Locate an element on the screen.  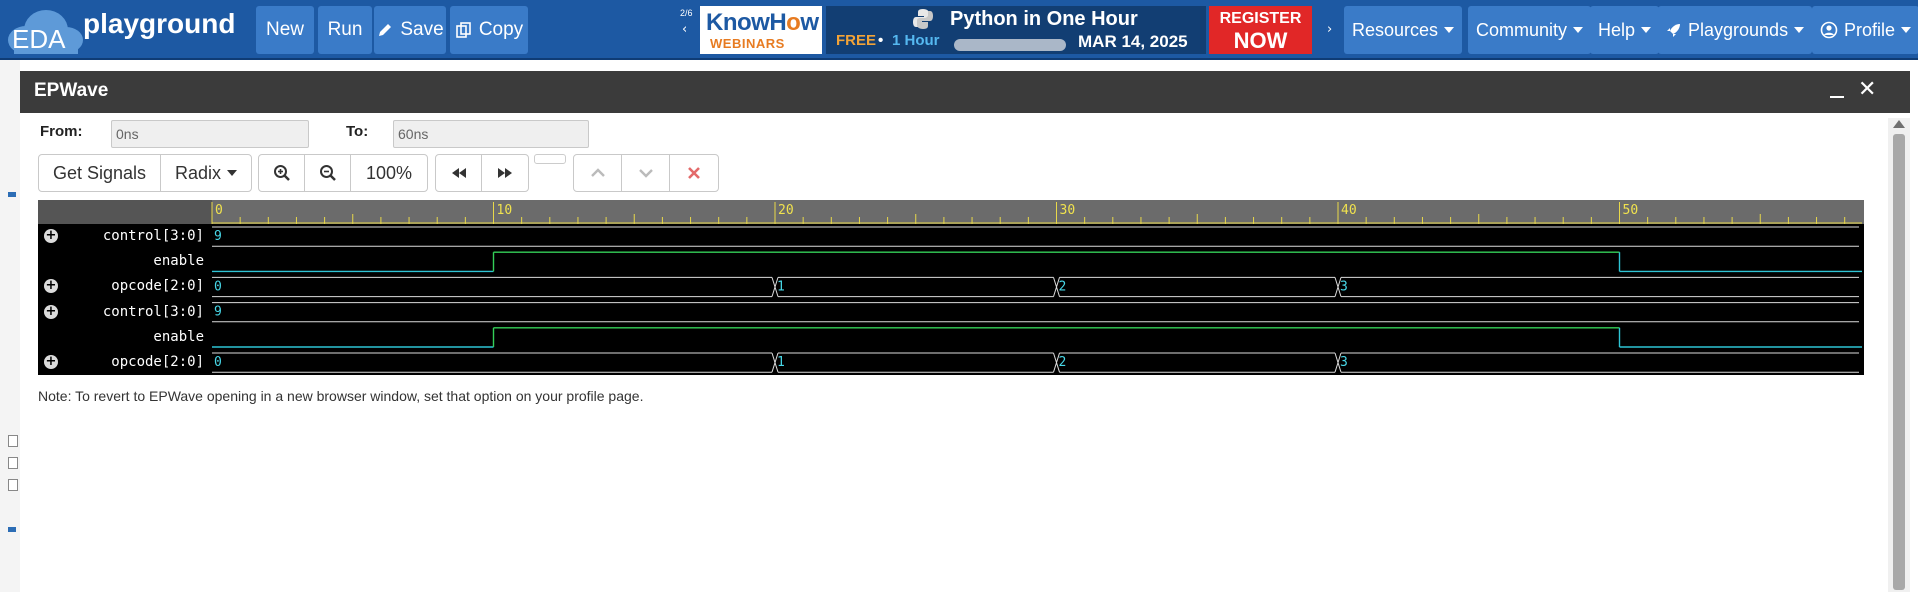
zoom-in-button is located at coordinates (282, 173).